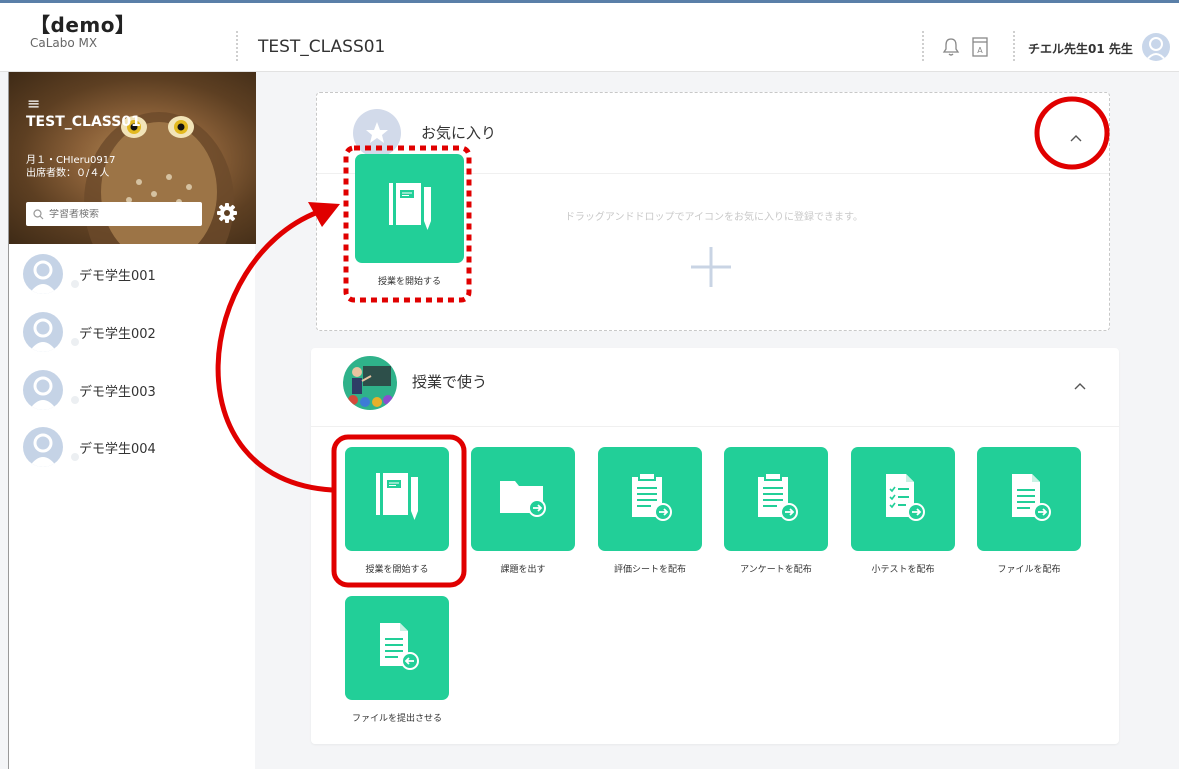 The image size is (1179, 769). Describe the element at coordinates (776, 570) in the screenshot. I see `tile-label: アンケートを配布` at that location.